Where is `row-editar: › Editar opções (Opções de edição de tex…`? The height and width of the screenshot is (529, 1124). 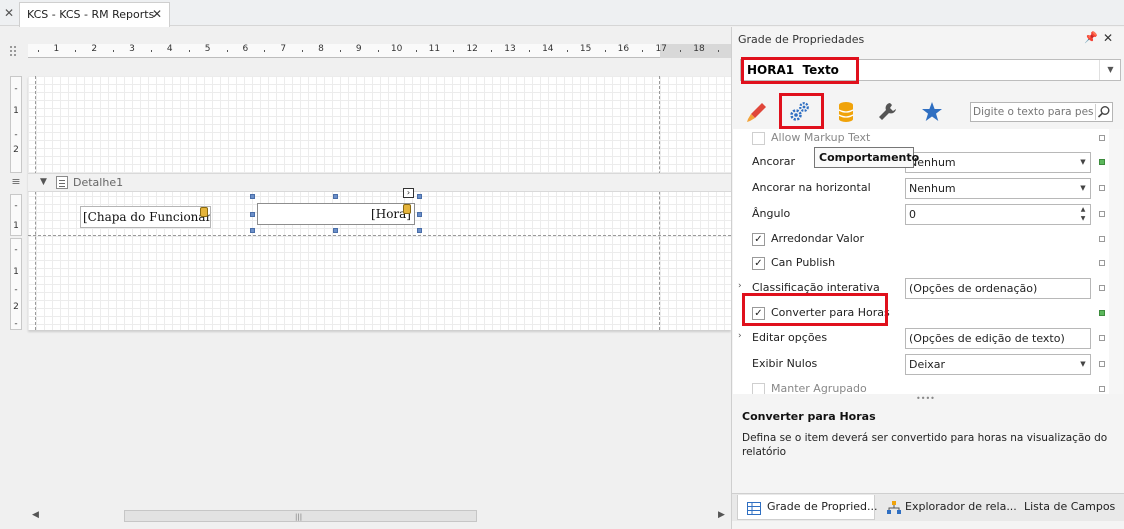 row-editar: › Editar opções (Opções de edição de tex… is located at coordinates (921, 338).